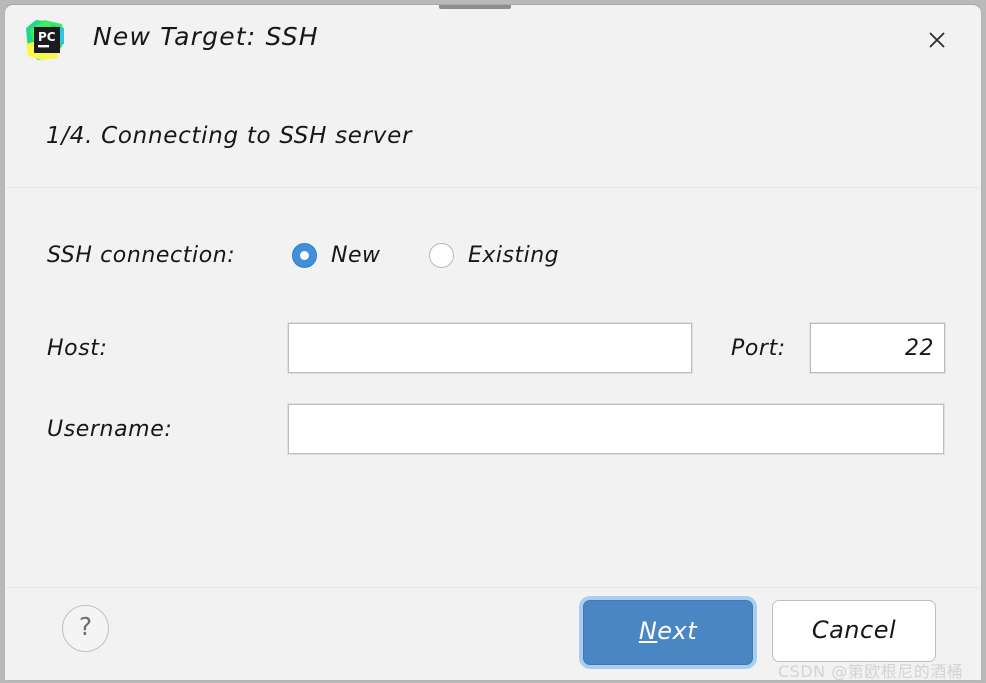  What do you see at coordinates (490, 348) in the screenshot?
I see `host-input` at bounding box center [490, 348].